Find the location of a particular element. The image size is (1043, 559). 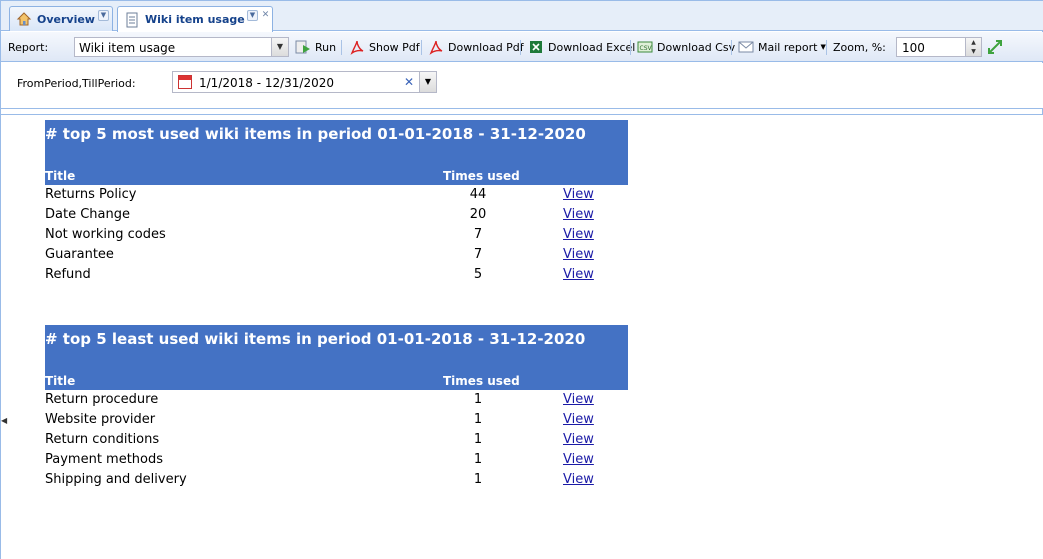

row-title: Return conditions is located at coordinates (102, 439).